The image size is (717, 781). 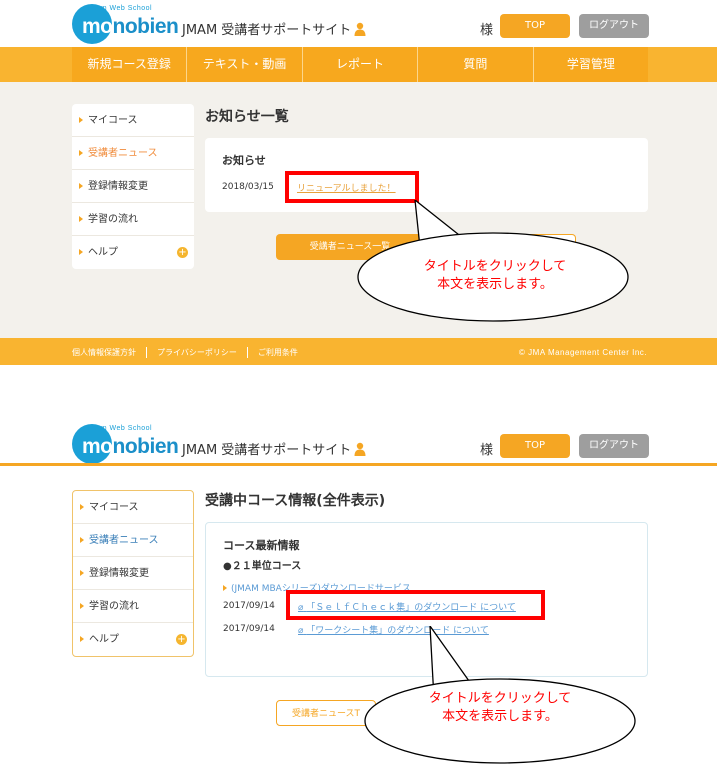 I want to click on global-nav: 新規コース登録 テキスト・動画 レポート 質問 学習管理, so click(x=358, y=64).